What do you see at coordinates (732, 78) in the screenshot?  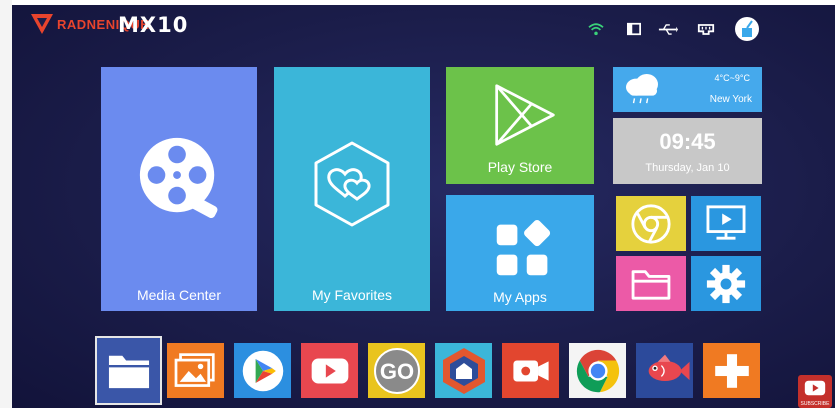 I see `weather-temp-range: 4°C~9°C` at bounding box center [732, 78].